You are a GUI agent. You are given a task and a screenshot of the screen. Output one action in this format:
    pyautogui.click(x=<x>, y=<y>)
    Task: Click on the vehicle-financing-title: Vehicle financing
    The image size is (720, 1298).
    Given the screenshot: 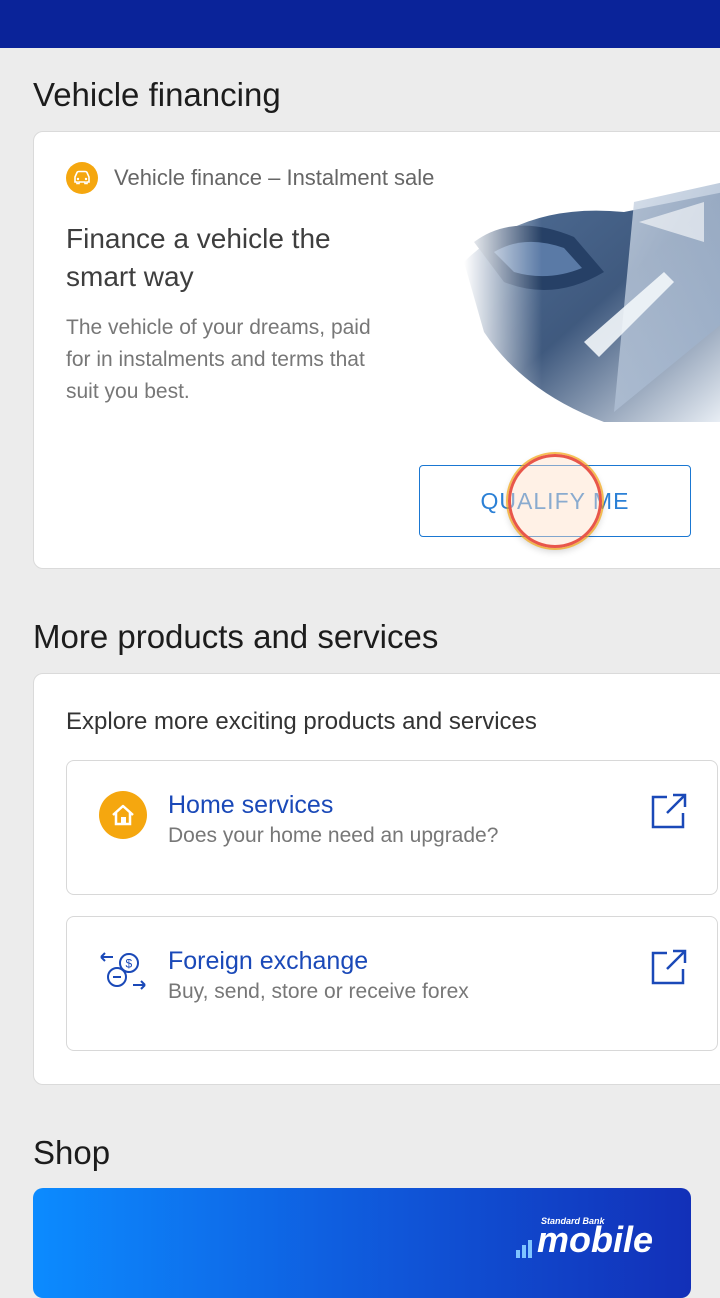 What is the action you would take?
    pyautogui.click(x=157, y=94)
    